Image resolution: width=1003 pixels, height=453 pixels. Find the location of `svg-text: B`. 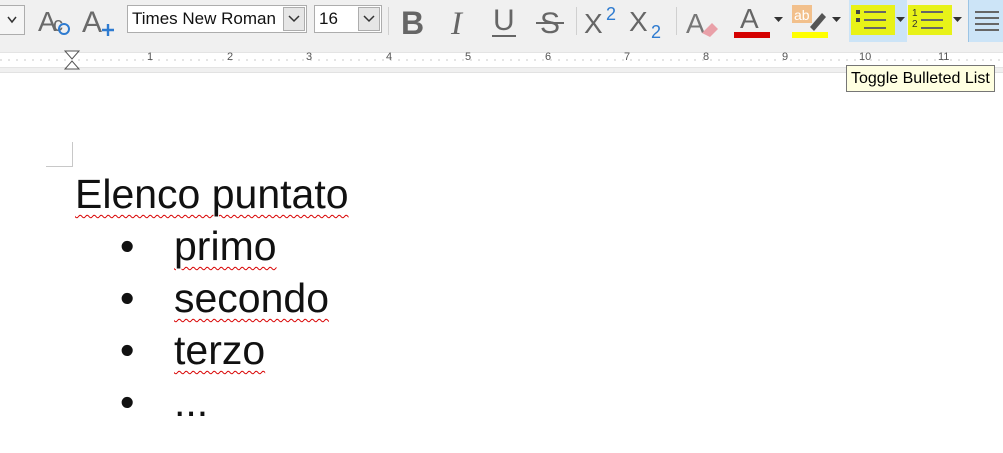

svg-text: B is located at coordinates (412, 21).